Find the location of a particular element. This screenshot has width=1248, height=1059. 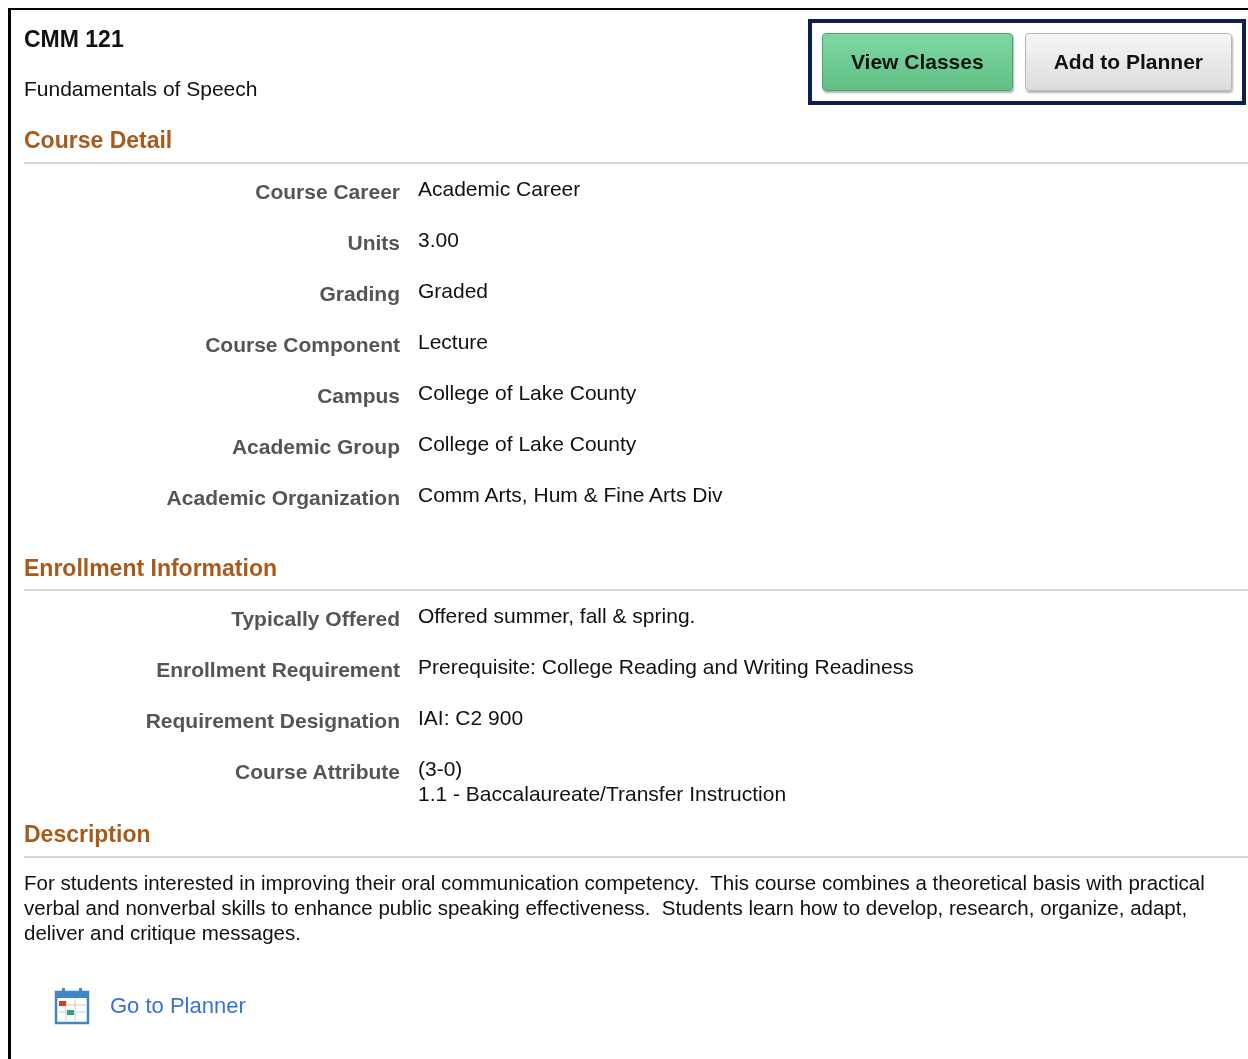

section-heading: Description is located at coordinates (87, 834).